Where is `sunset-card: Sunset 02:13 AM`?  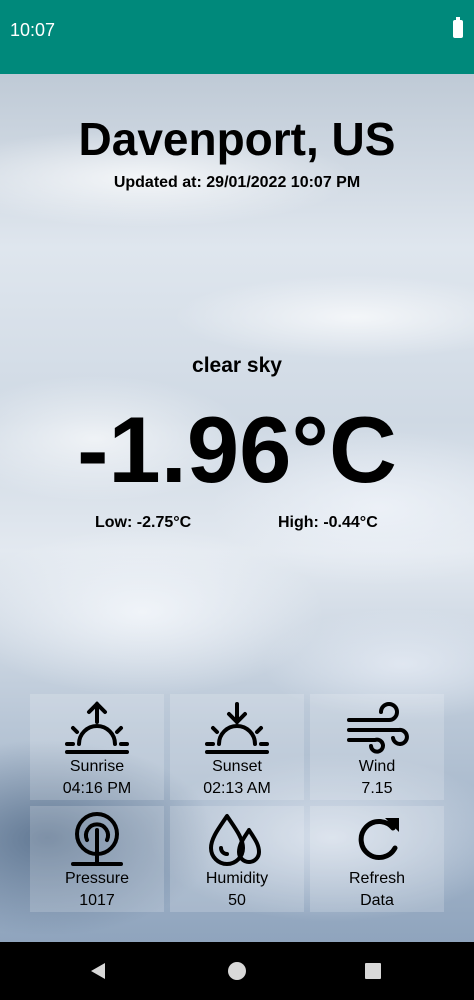
sunset-card: Sunset 02:13 AM is located at coordinates (237, 747).